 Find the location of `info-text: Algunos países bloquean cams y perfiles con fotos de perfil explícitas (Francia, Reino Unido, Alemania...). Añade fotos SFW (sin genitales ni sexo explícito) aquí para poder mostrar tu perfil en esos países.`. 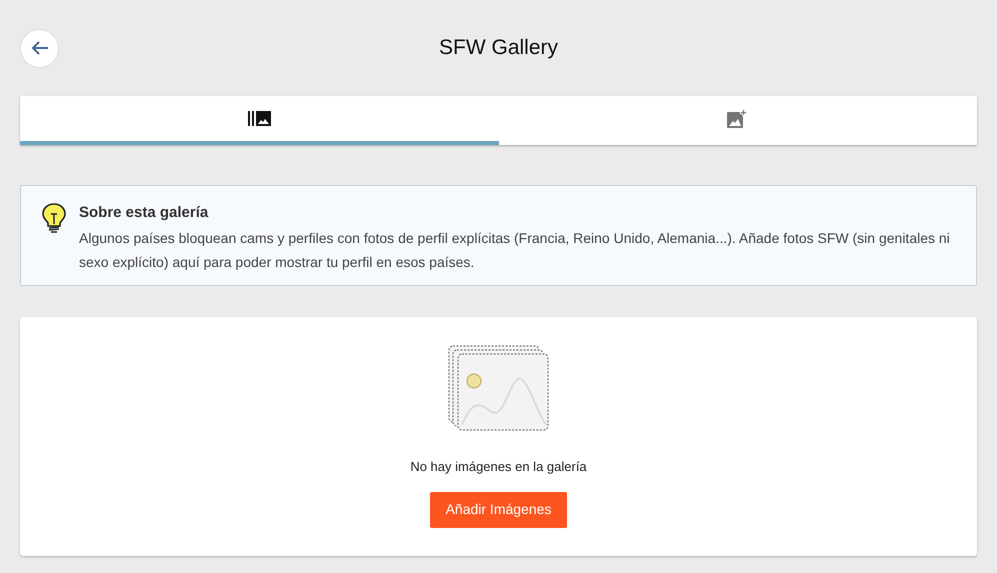

info-text: Algunos países bloquean cams y perfiles con fotos de perfil explícitas (Francia, Reino Unido, Alemania...). Añade fotos SFW (sin genitales ni sexo explícito) aquí para poder mostrar tu perfil en esos países. is located at coordinates (515, 250).